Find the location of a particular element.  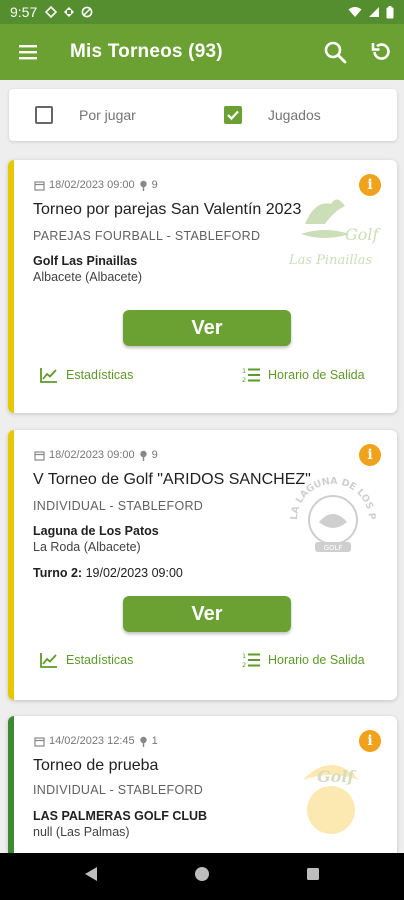

status-bar: 9:57 is located at coordinates (202, 12).